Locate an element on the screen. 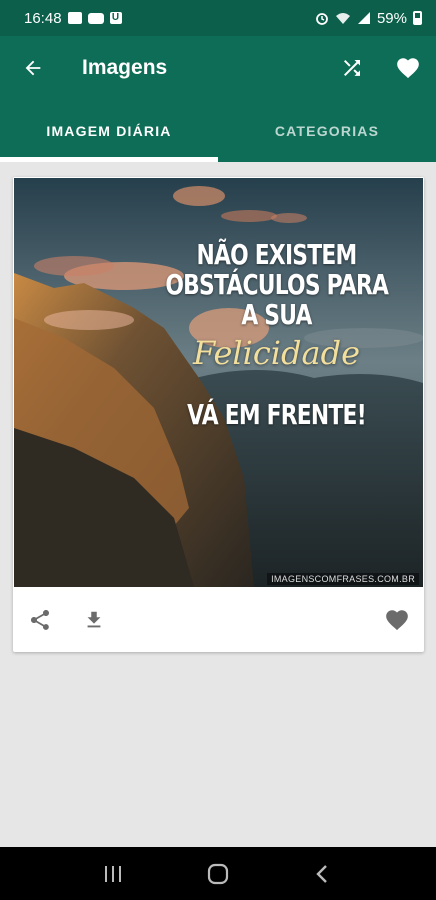 This screenshot has width=436, height=900. signal-icon is located at coordinates (363, 18).